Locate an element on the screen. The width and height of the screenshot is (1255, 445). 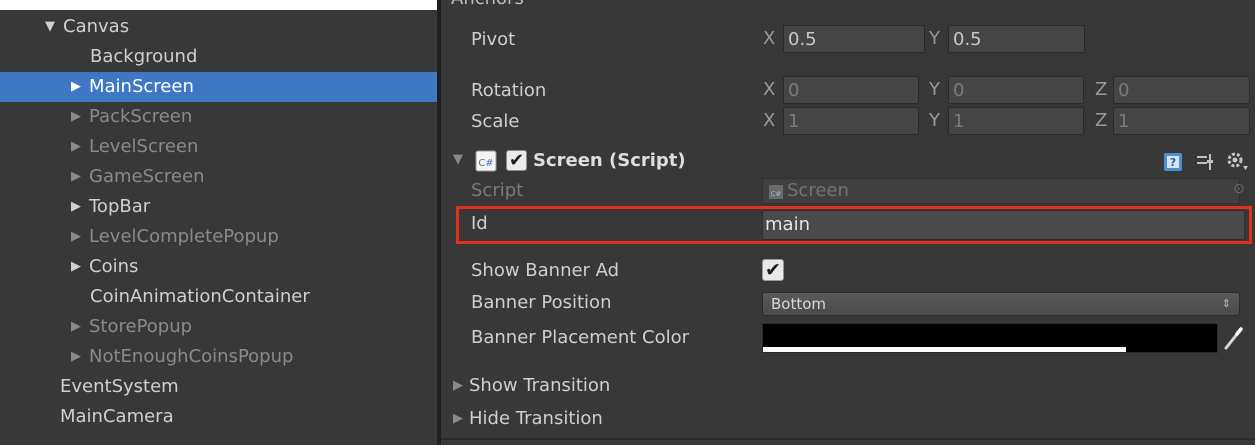
hierarchy-item-mainscreen: ▶ MainScreen is located at coordinates (218, 87).